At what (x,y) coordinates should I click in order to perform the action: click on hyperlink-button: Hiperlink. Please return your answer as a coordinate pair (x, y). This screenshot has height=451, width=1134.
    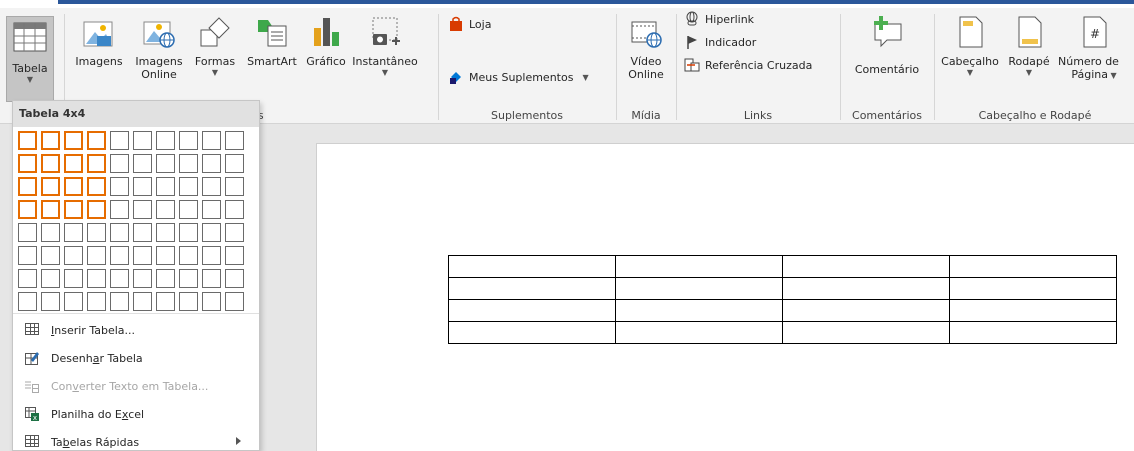
    Looking at the image, I should click on (719, 19).